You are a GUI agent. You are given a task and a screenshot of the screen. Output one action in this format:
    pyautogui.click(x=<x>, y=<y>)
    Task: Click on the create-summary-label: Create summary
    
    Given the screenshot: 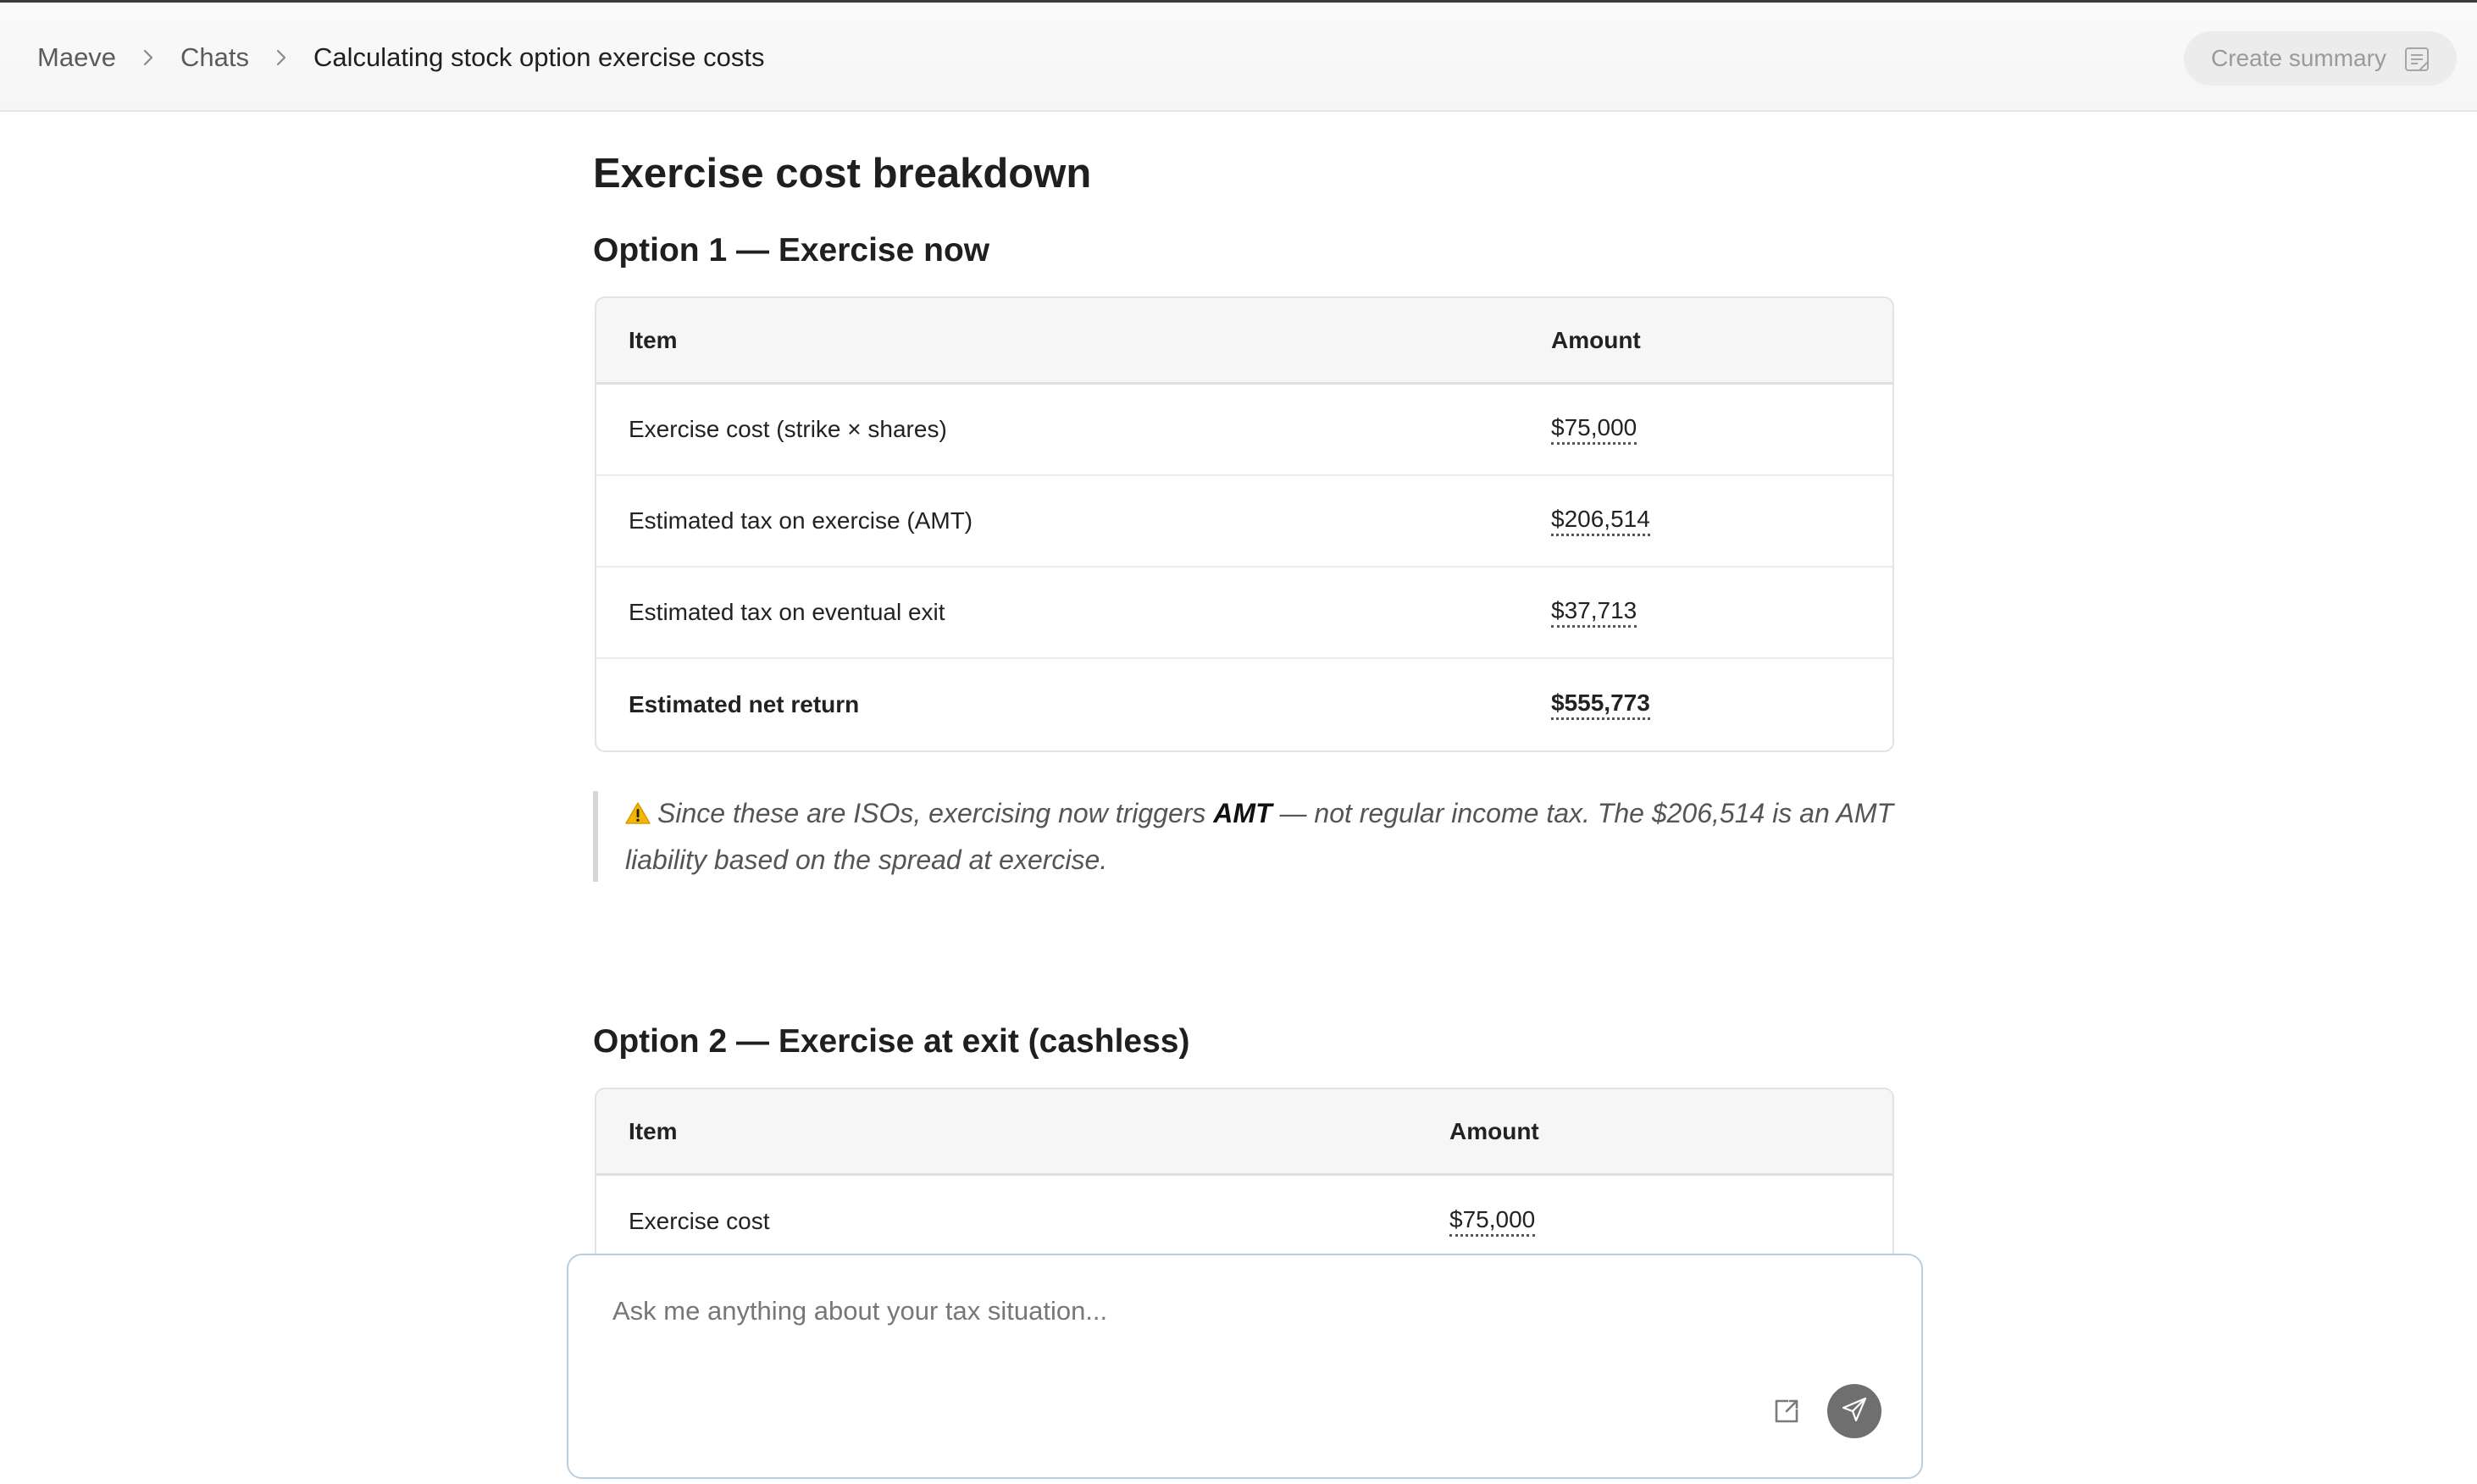 What is the action you would take?
    pyautogui.click(x=2298, y=58)
    